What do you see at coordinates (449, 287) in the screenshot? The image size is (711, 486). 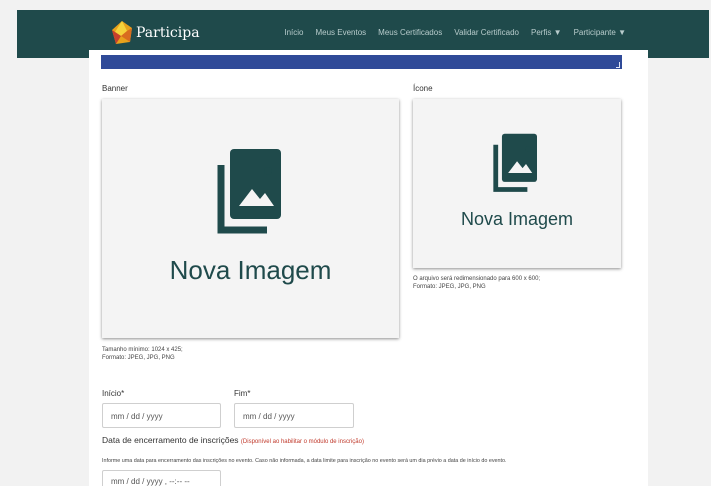 I see `icon-format: Formato: JPEG, JPG, PNG` at bounding box center [449, 287].